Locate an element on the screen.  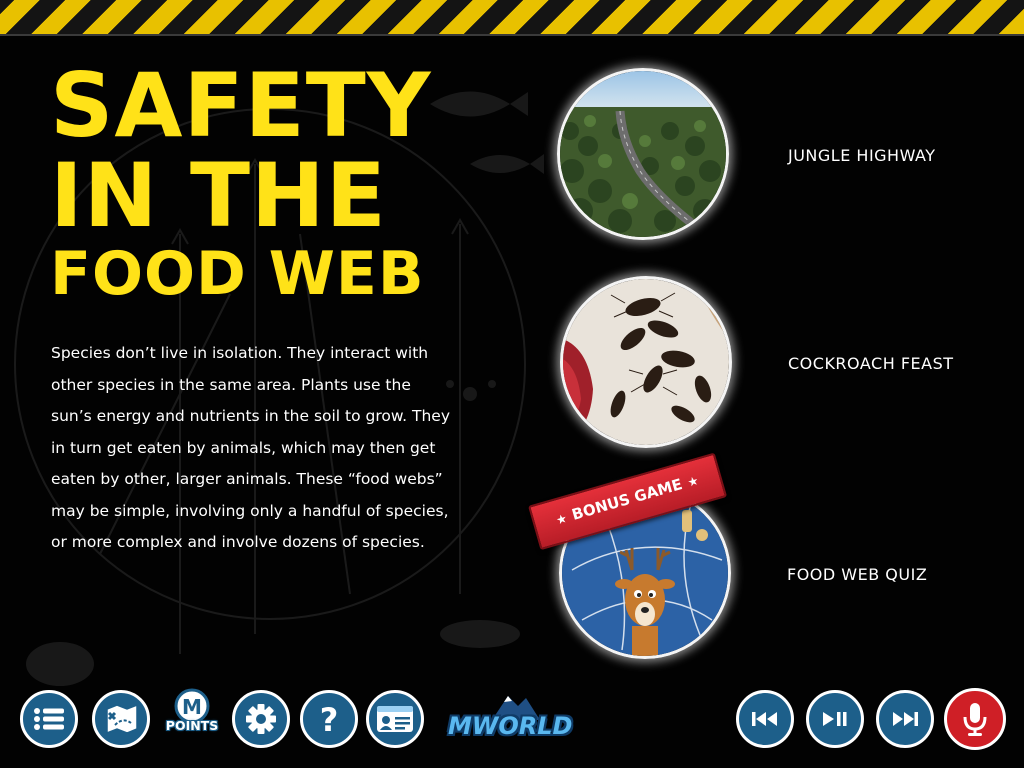
play-pause-button is located at coordinates (835, 719).